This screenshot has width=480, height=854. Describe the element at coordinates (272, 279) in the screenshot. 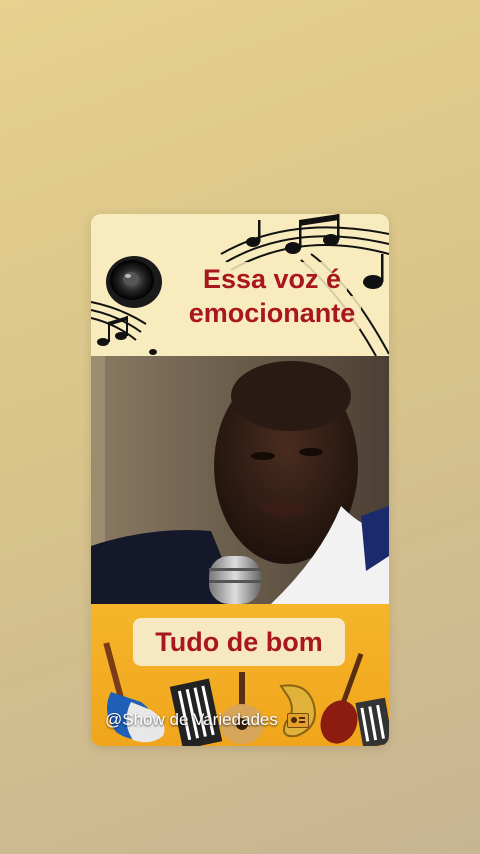

I see `headline-line-1: Essa voz é` at that location.